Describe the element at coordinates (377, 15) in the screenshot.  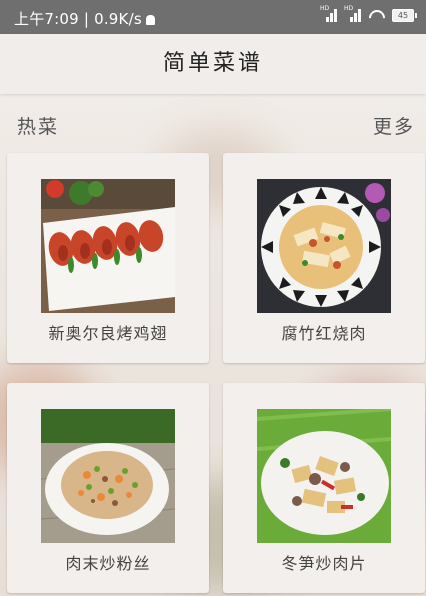
I see `wifi-icon` at that location.